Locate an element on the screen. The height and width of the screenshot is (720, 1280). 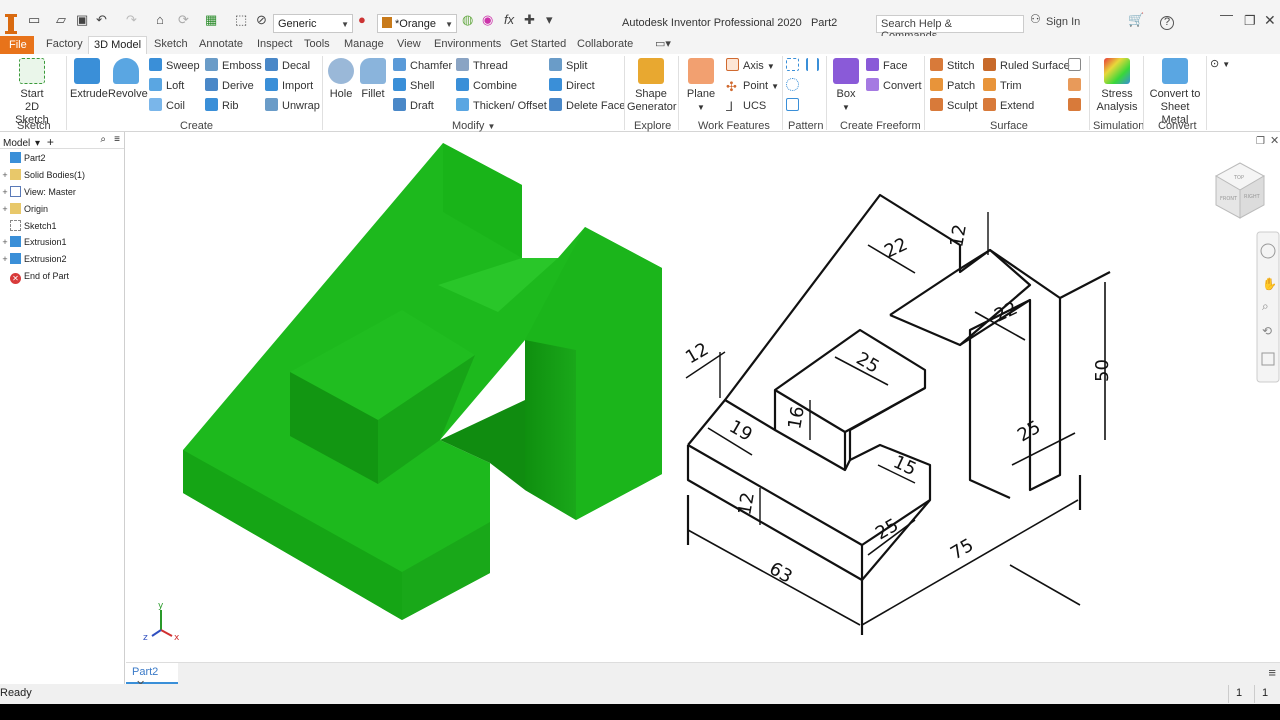
coil-button: Coil is located at coordinates (167, 106).